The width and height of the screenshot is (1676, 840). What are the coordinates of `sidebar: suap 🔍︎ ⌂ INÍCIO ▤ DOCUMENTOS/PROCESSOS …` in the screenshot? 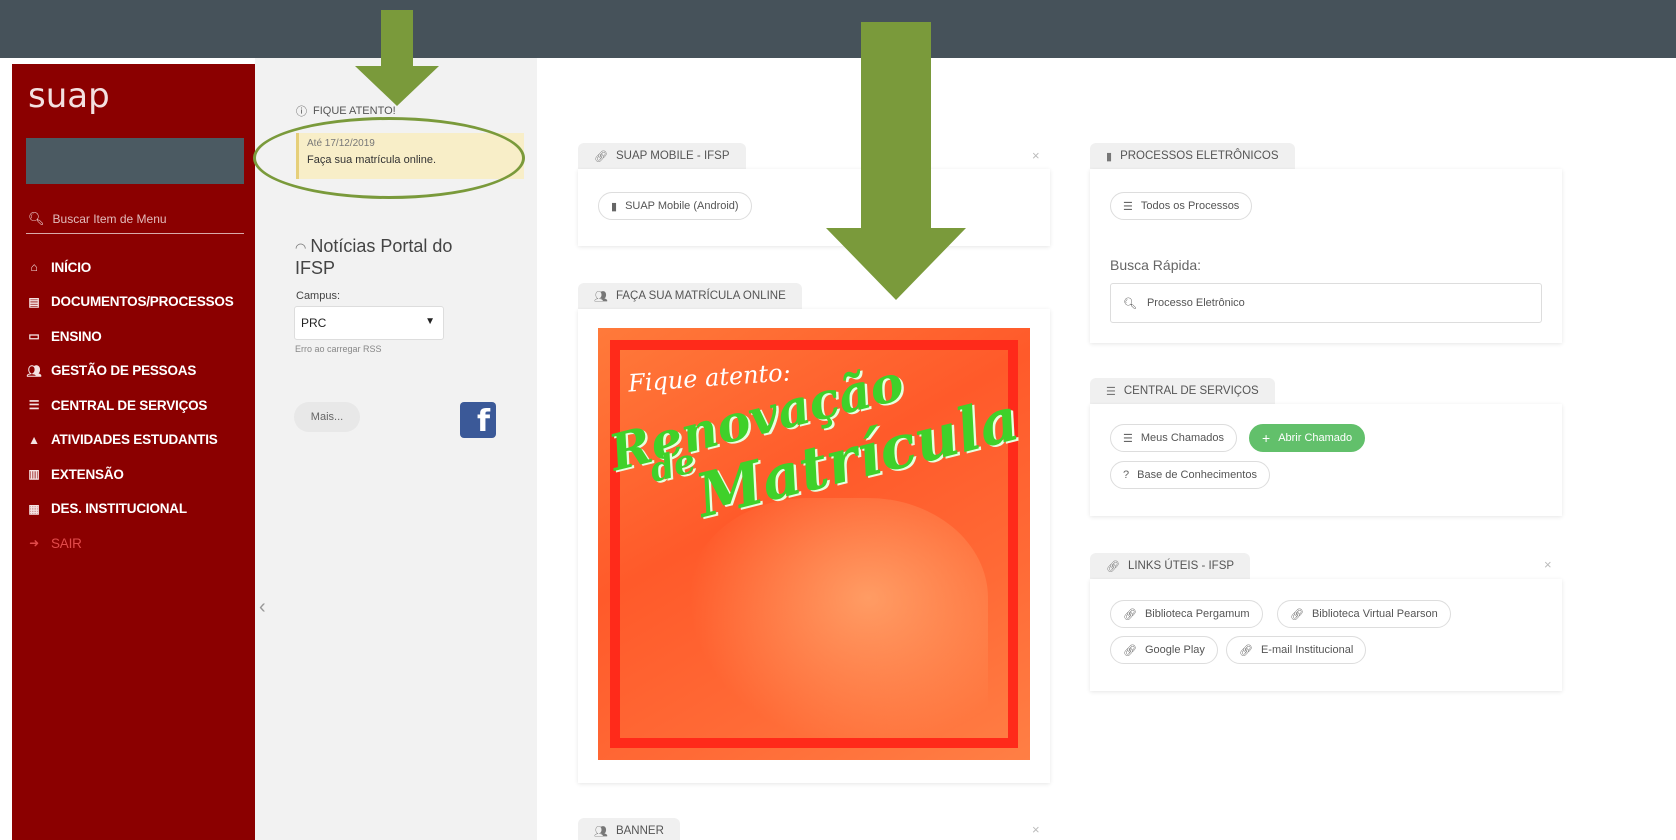 It's located at (133, 452).